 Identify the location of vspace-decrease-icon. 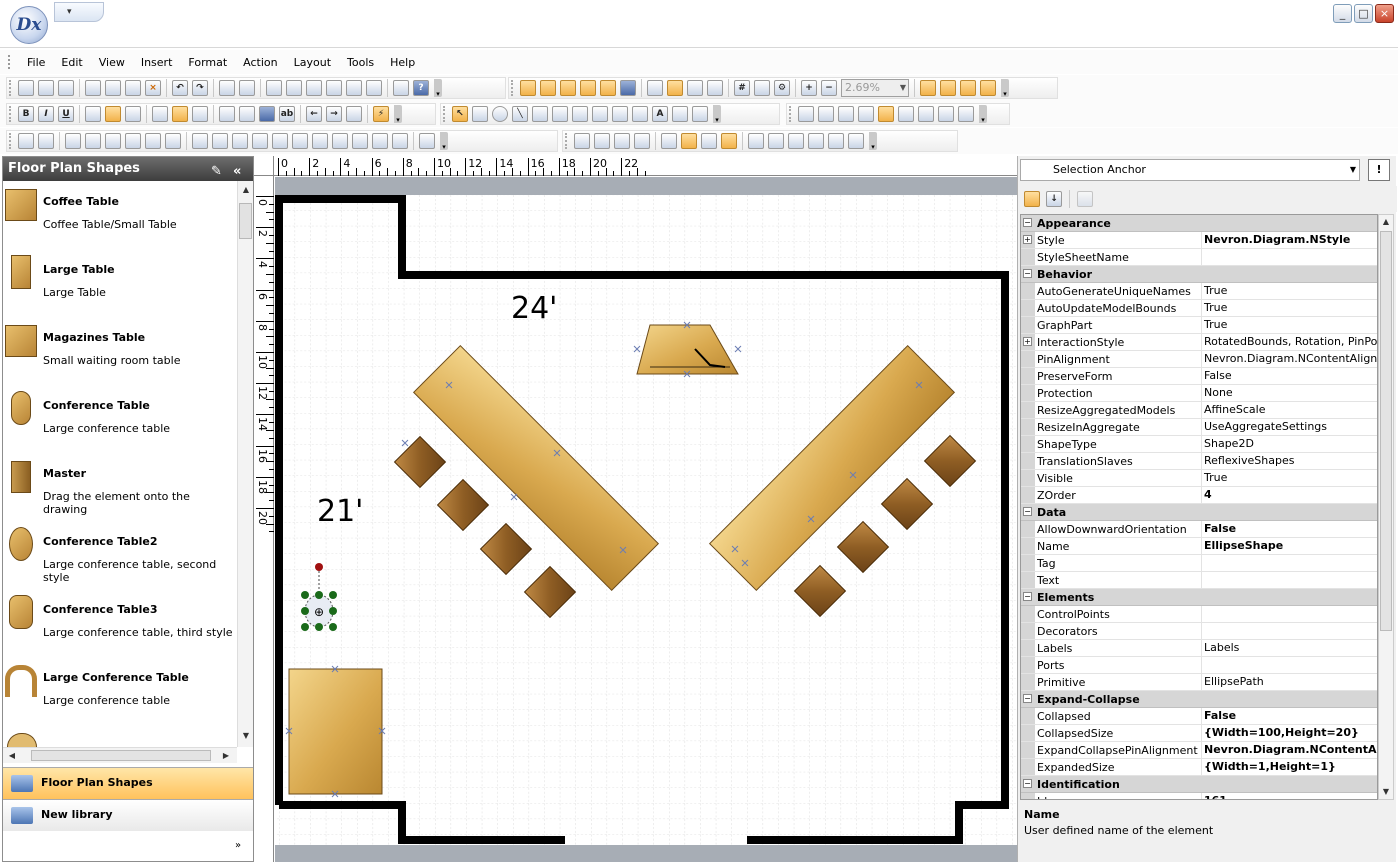
(360, 141).